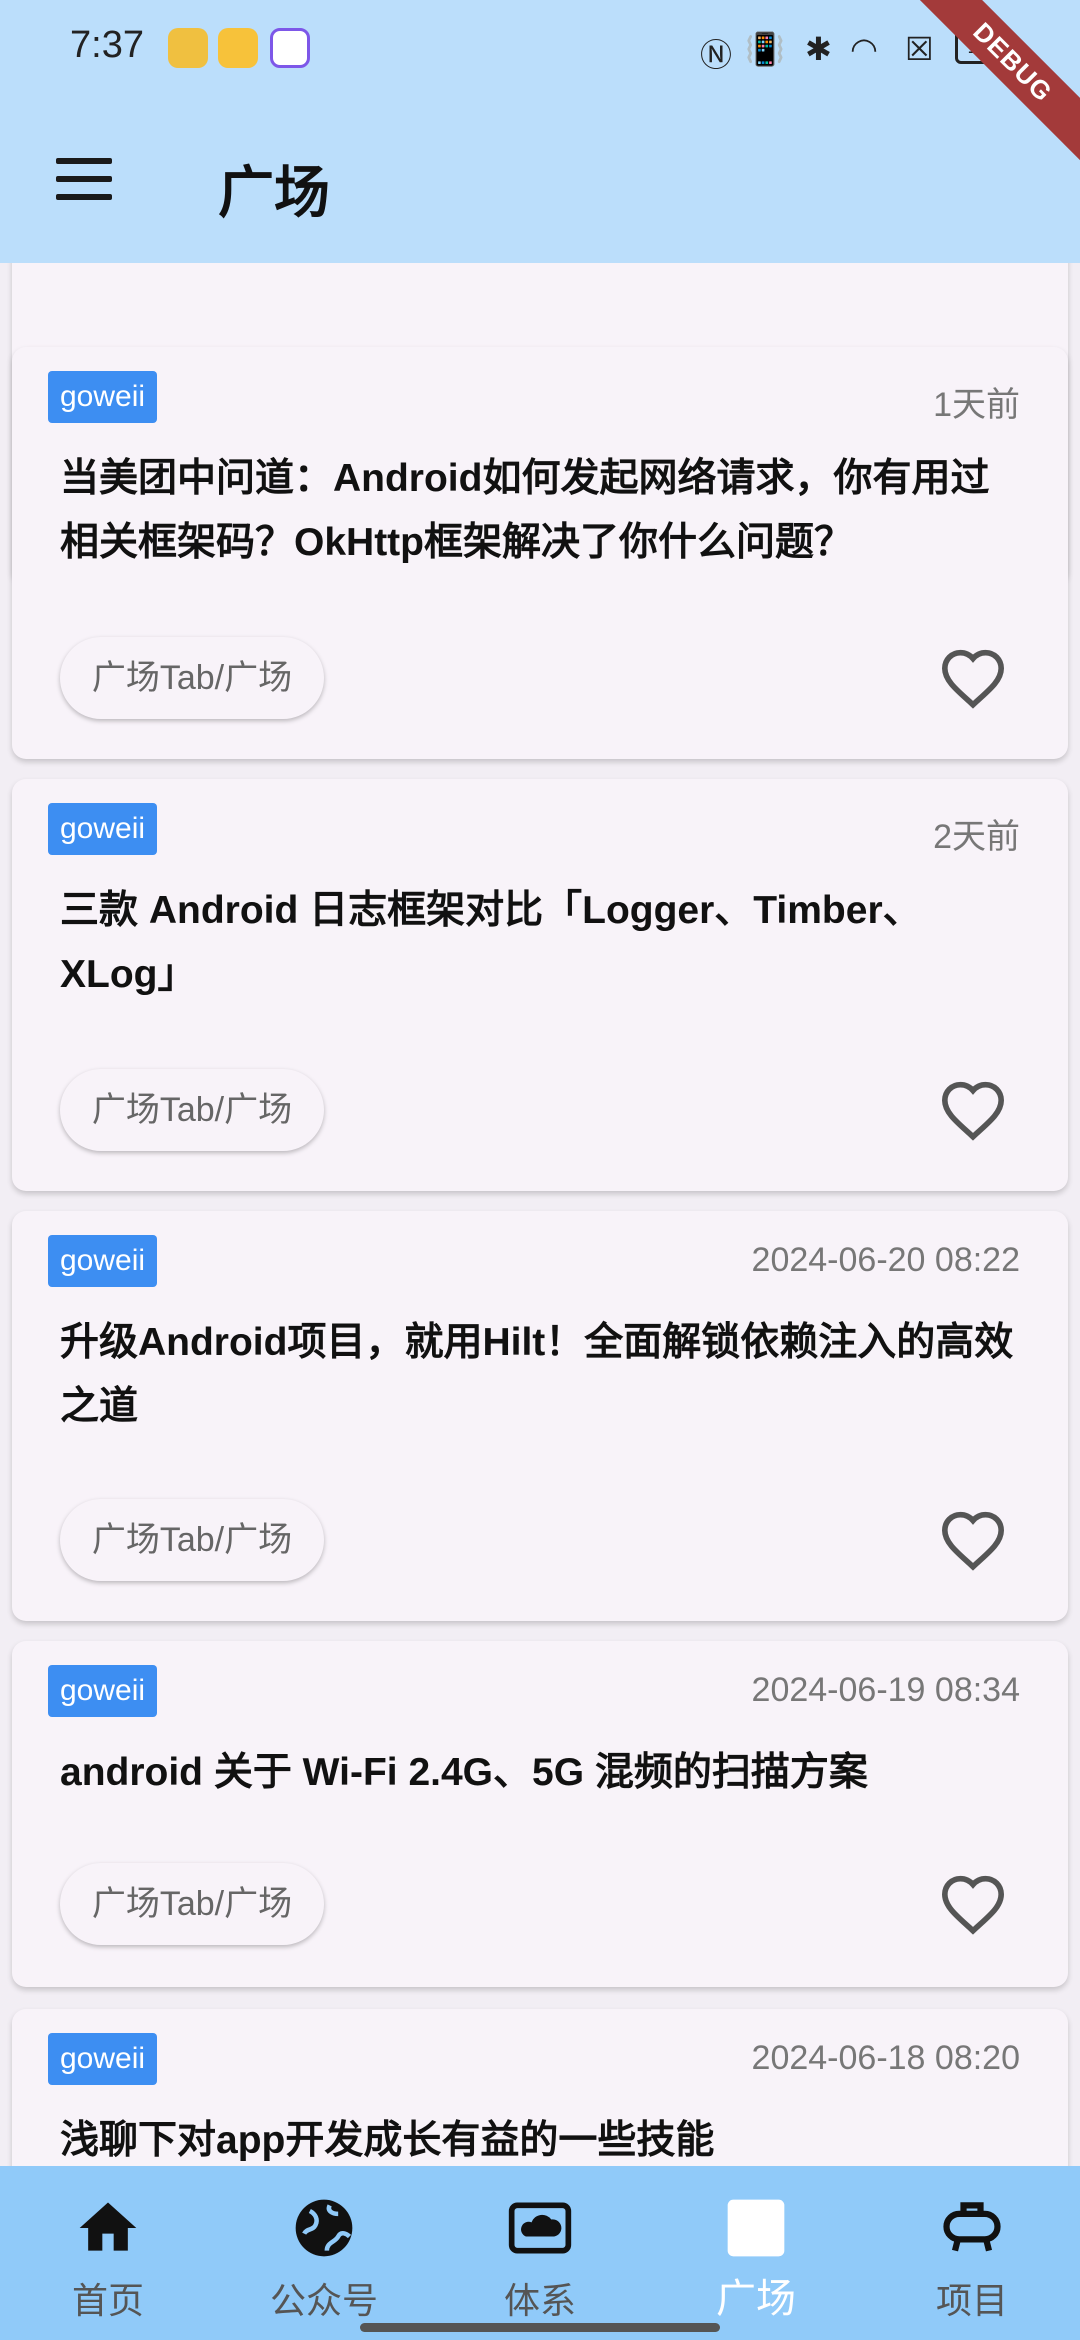  What do you see at coordinates (274, 192) in the screenshot?
I see `page-title: 广场` at bounding box center [274, 192].